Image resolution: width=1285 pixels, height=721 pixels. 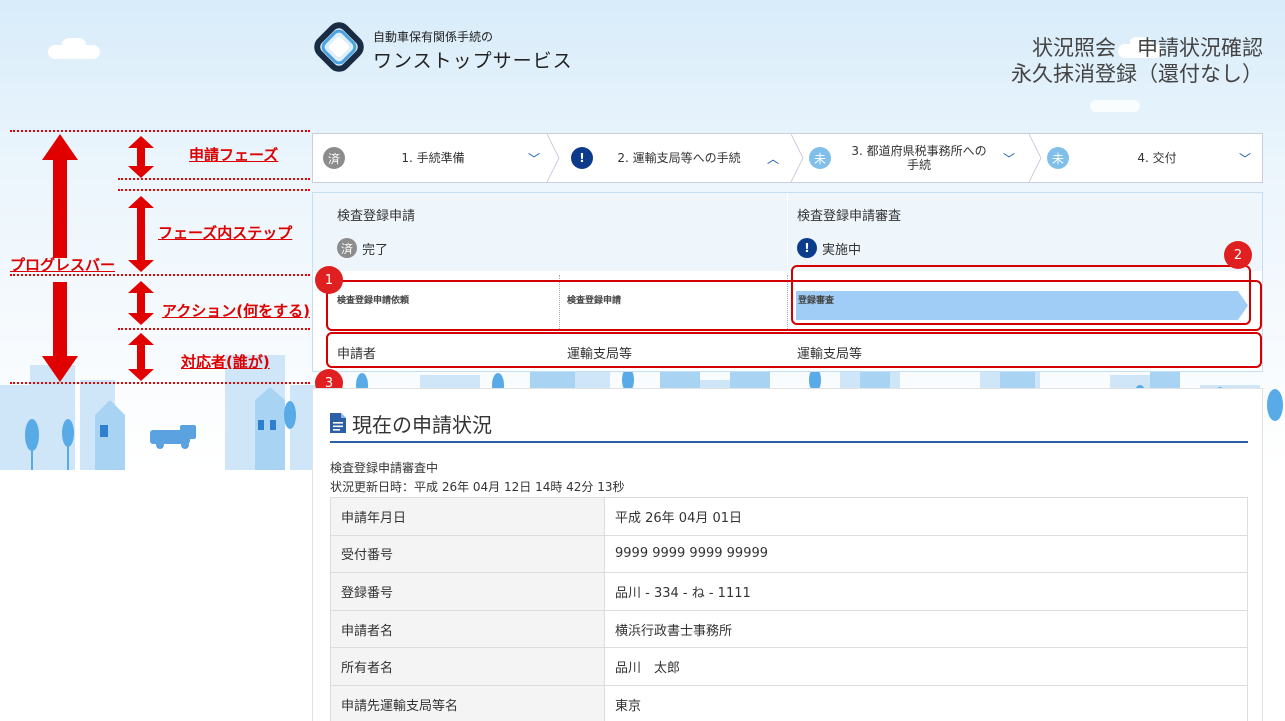 I want to click on annotation-marker-1: 1, so click(x=329, y=280).